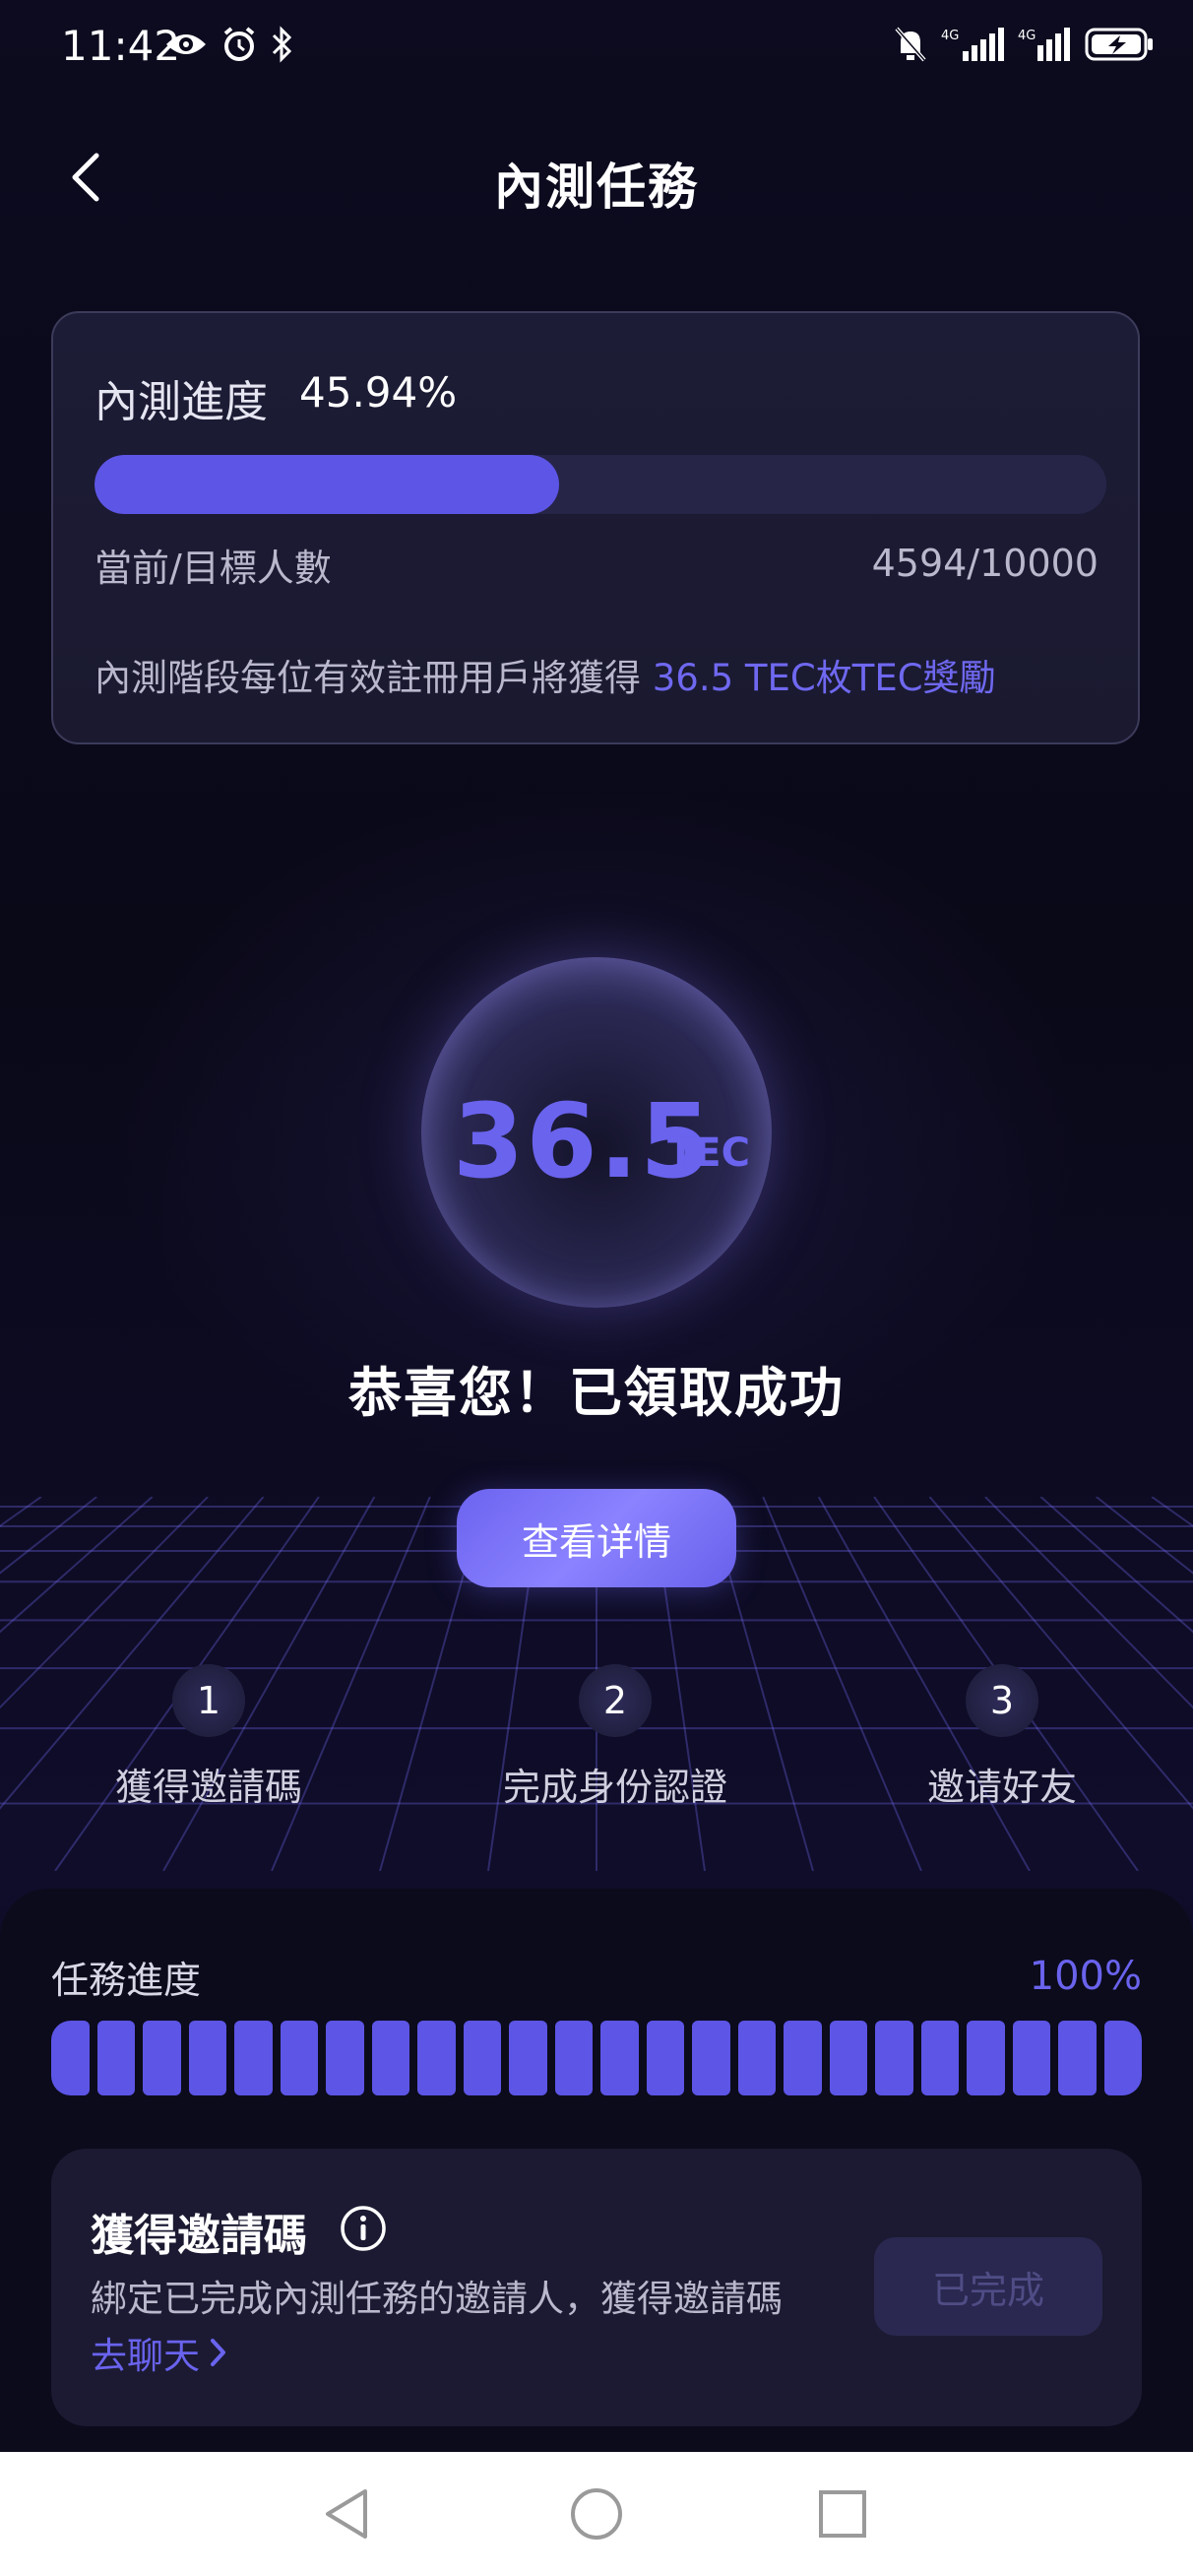 The image size is (1193, 2576). I want to click on task-progress-bar, so click(596, 2058).